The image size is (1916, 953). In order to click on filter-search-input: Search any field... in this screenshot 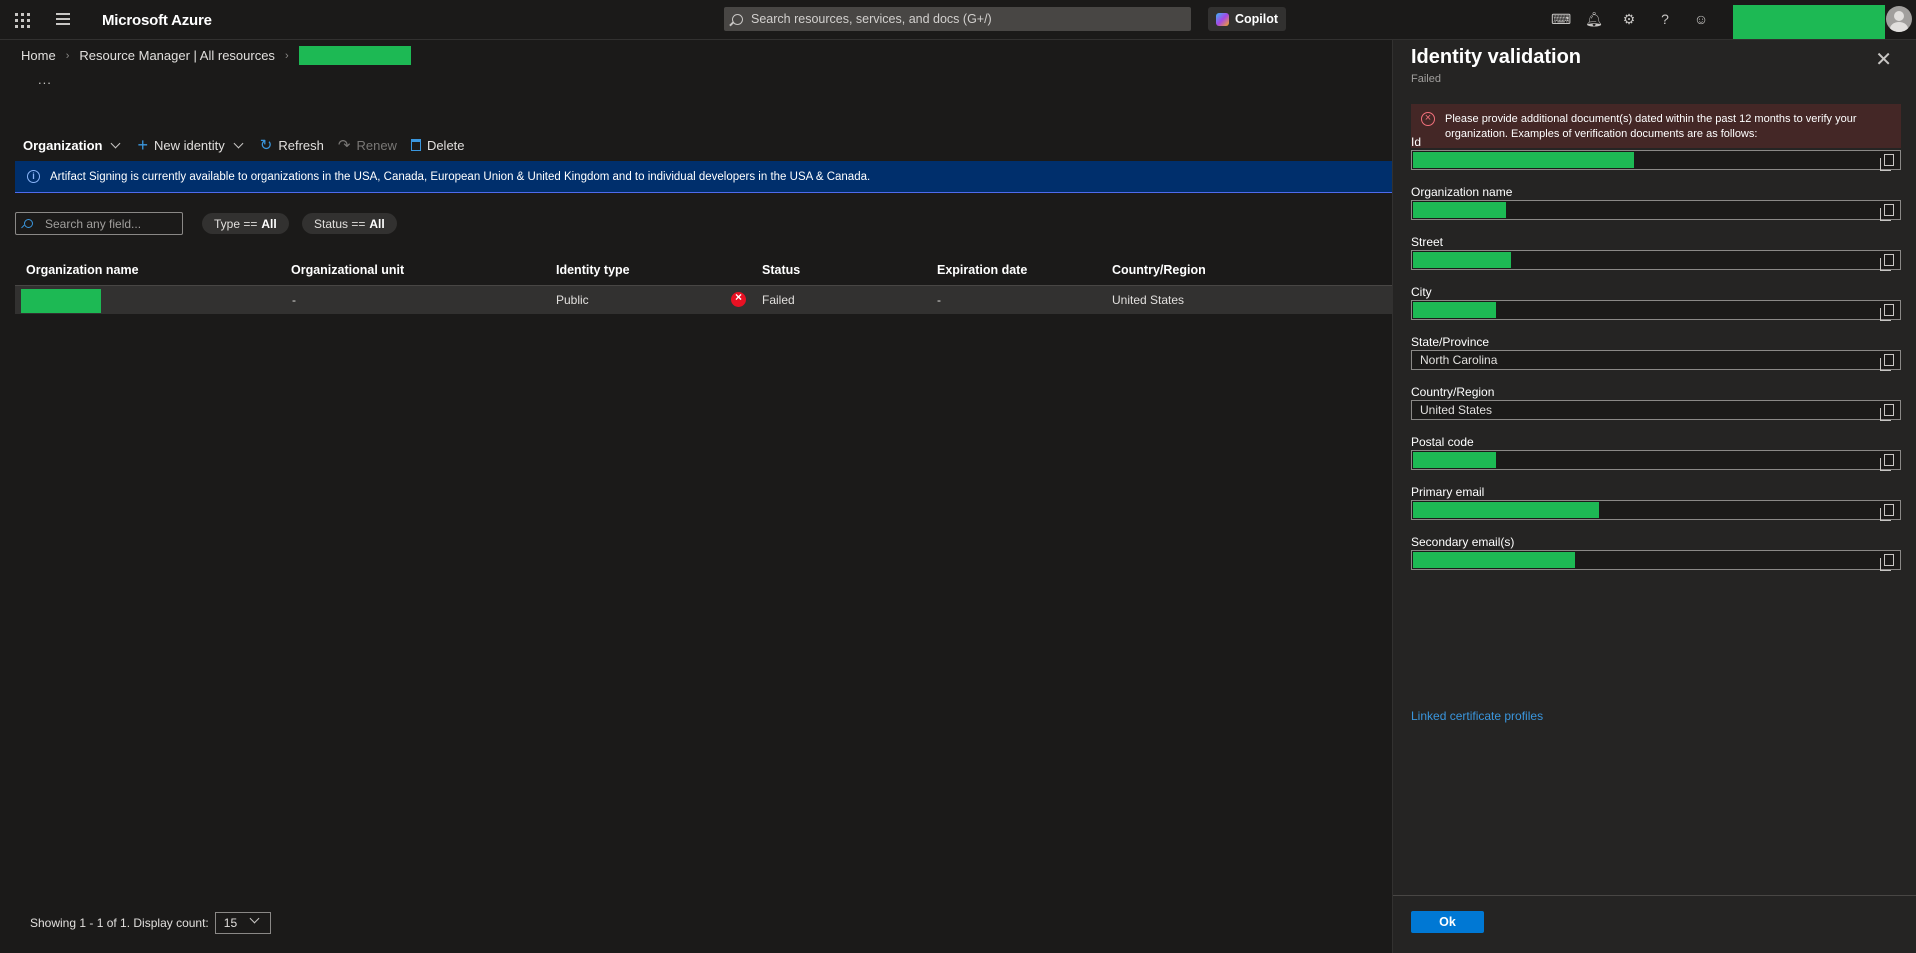, I will do `click(99, 223)`.